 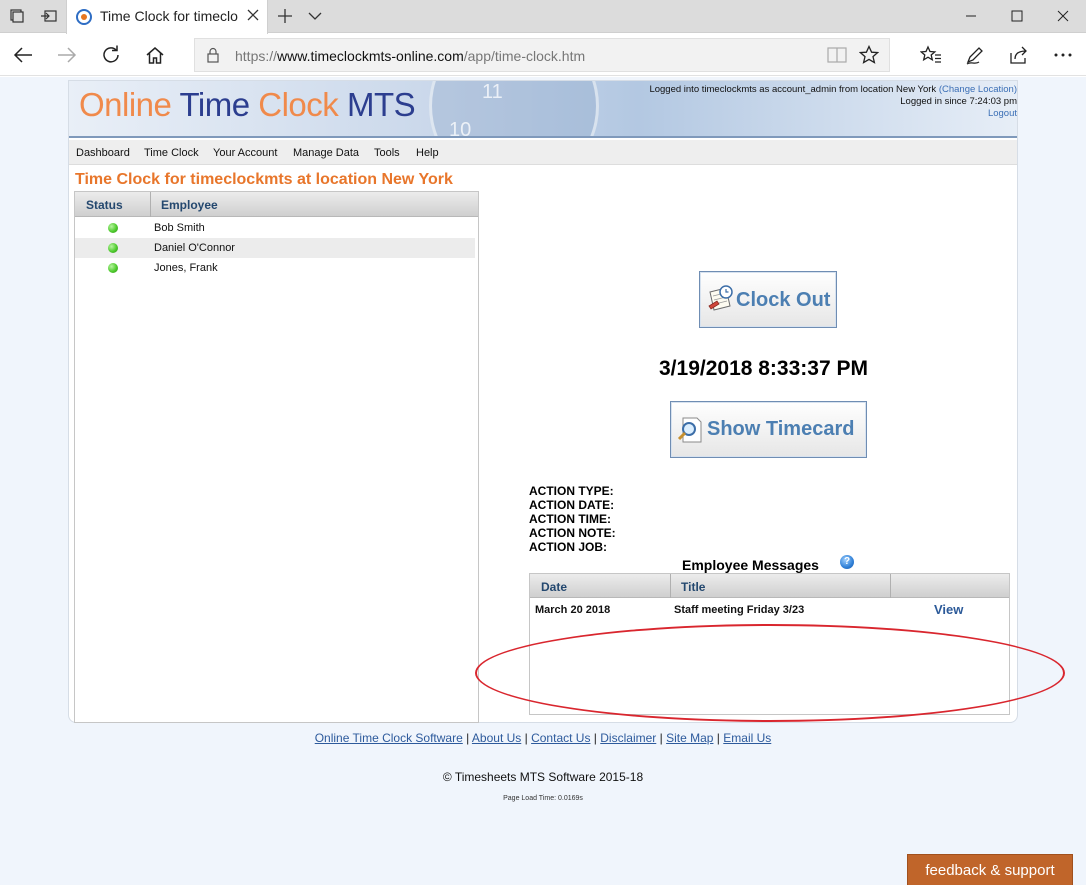 What do you see at coordinates (427, 153) in the screenshot?
I see `menu-help: Help` at bounding box center [427, 153].